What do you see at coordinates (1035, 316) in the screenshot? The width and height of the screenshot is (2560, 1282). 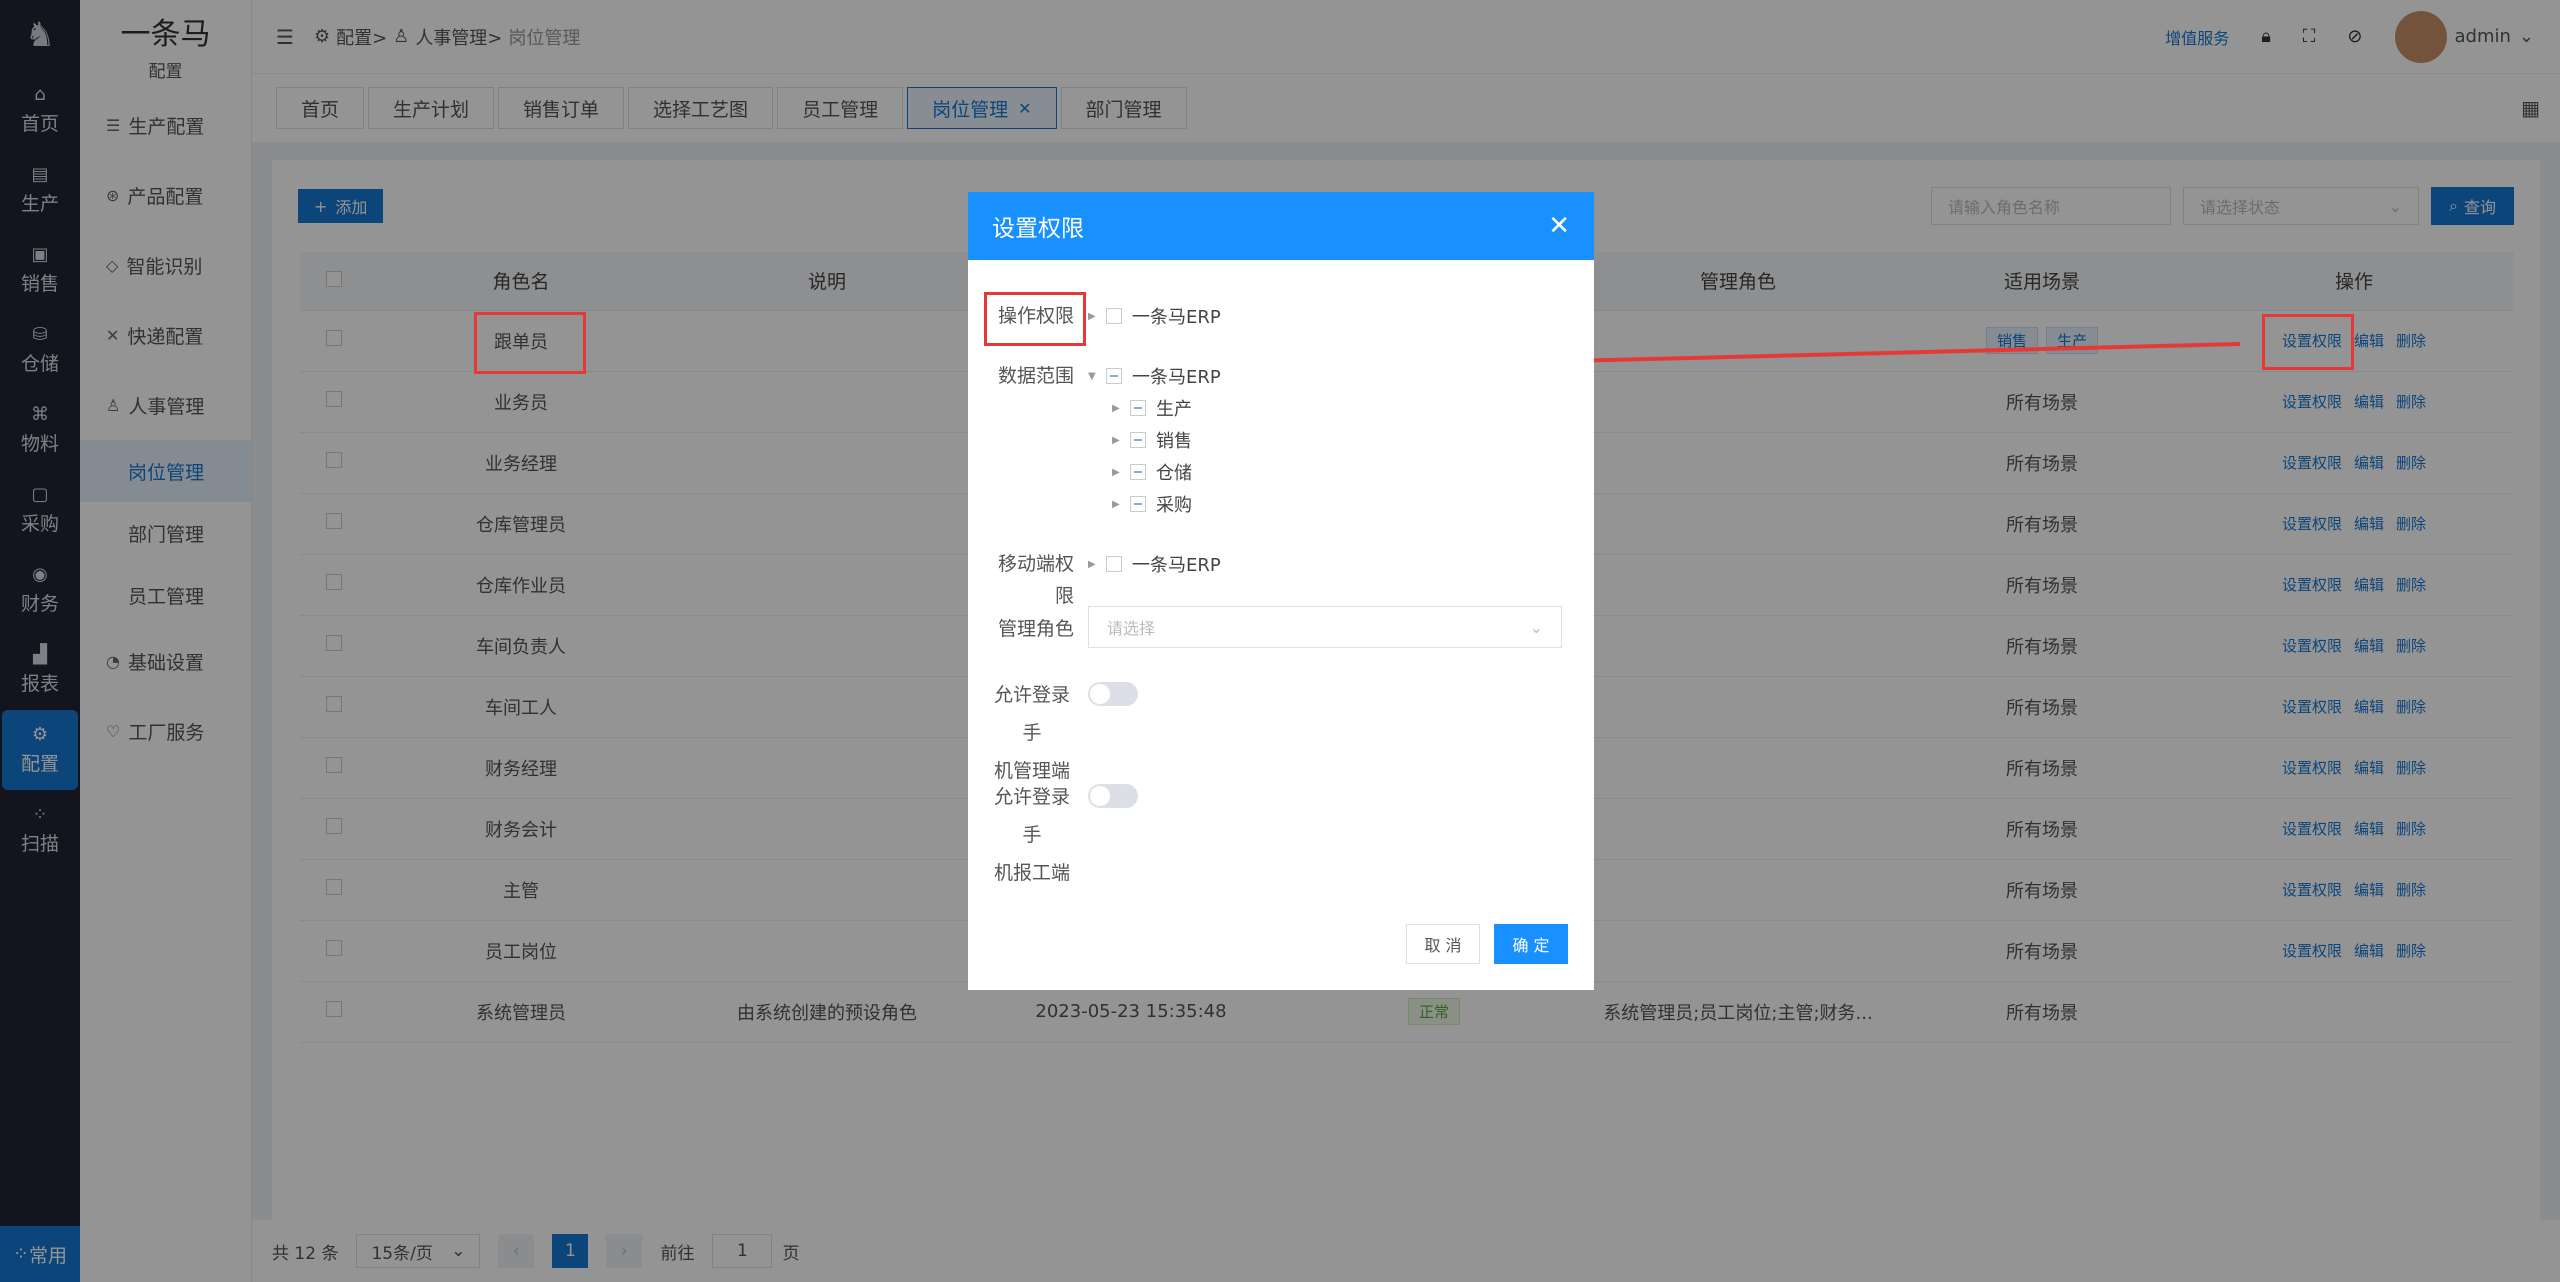 I see `op-permission-label: 操作权限` at bounding box center [1035, 316].